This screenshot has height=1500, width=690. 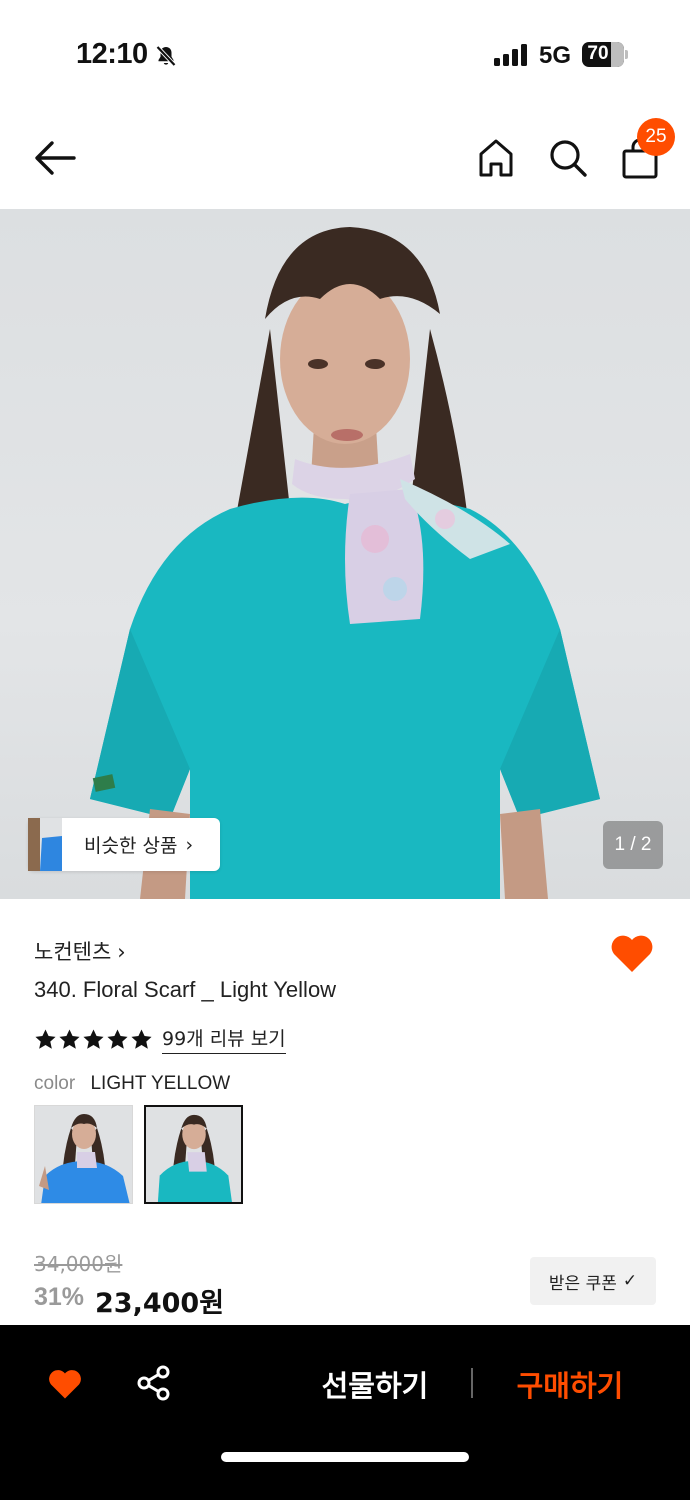 I want to click on battery-icon: 70, so click(x=605, y=54).